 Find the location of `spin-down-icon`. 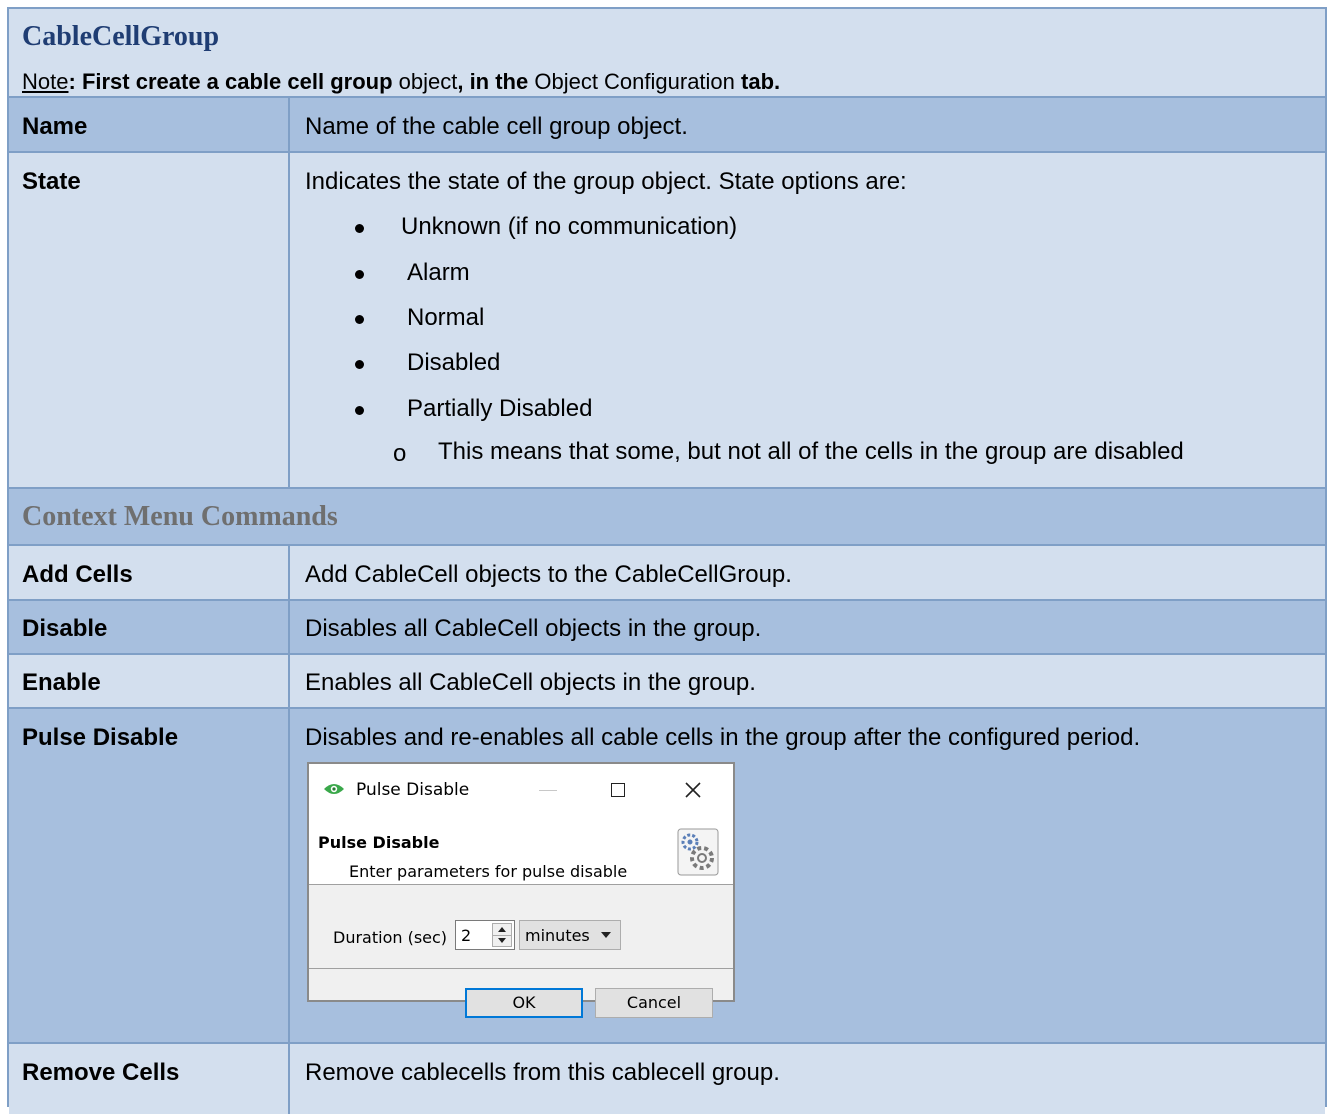

spin-down-icon is located at coordinates (502, 940).